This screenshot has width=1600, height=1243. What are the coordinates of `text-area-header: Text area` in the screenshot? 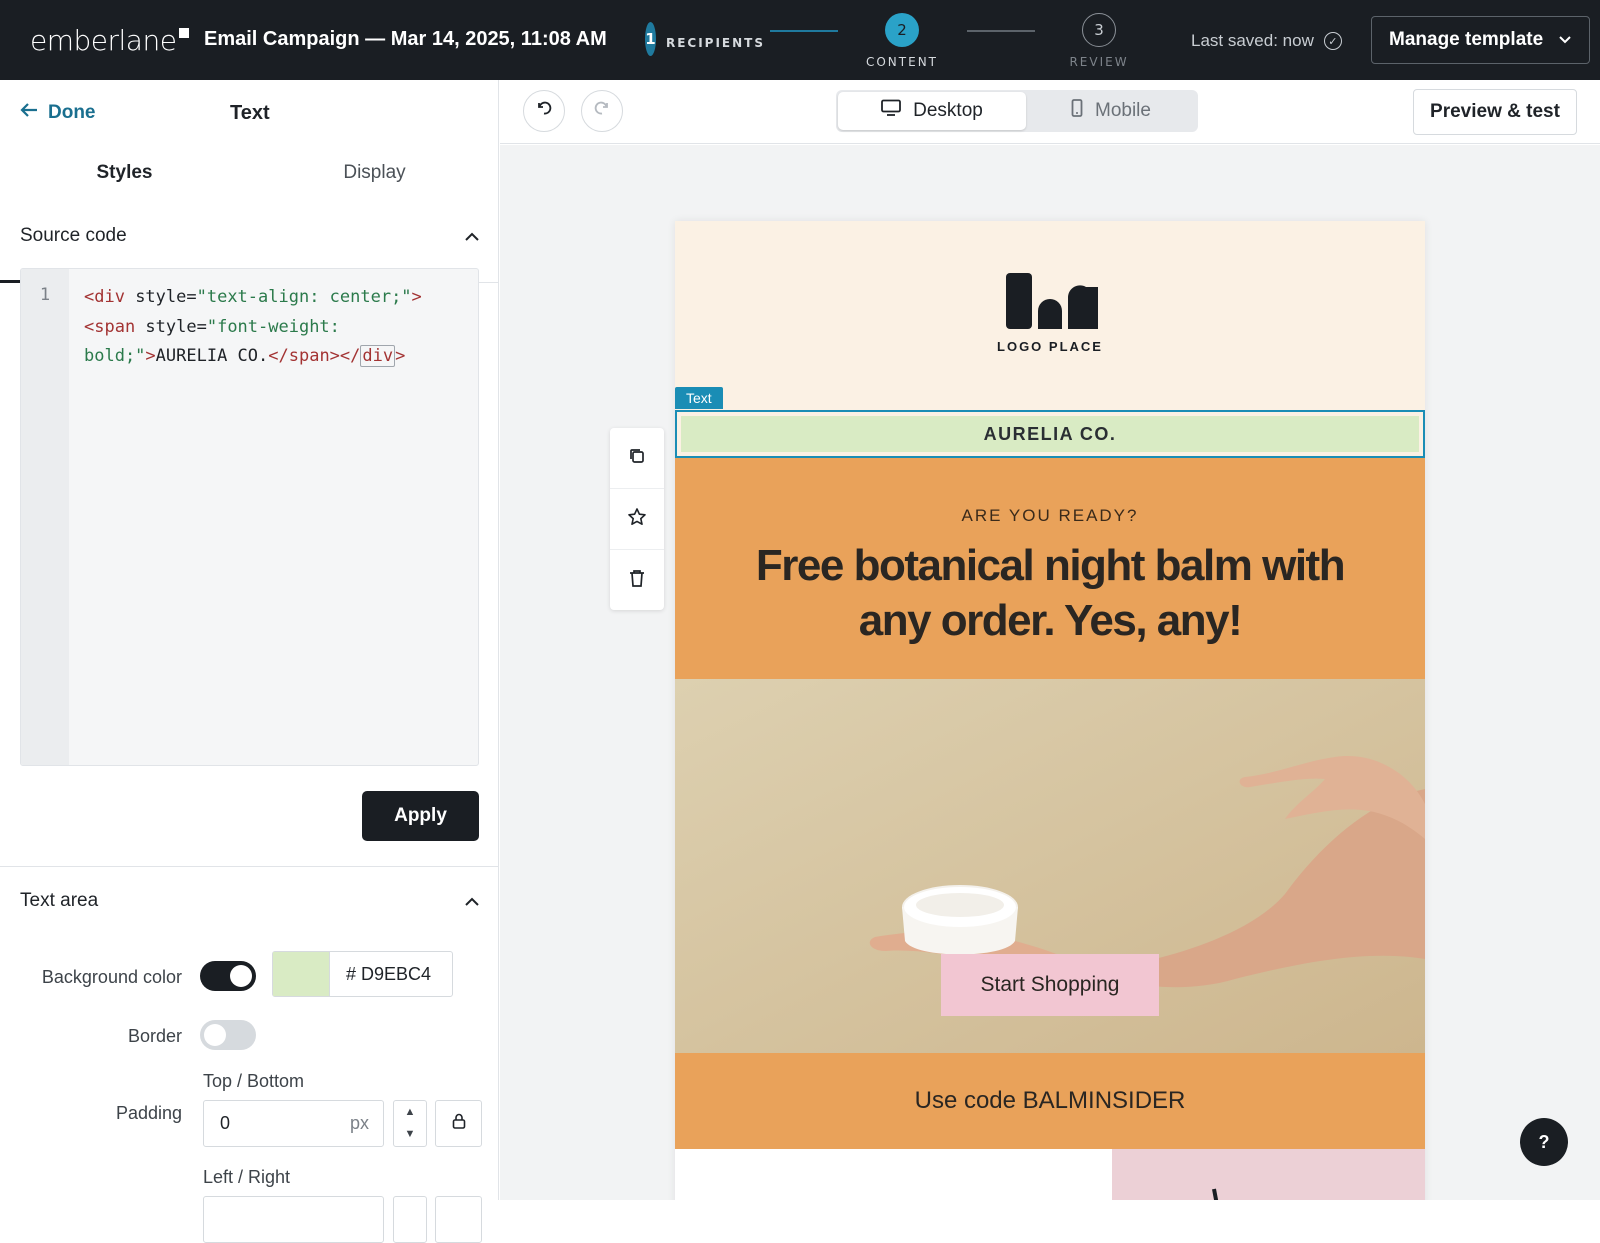 It's located at (249, 901).